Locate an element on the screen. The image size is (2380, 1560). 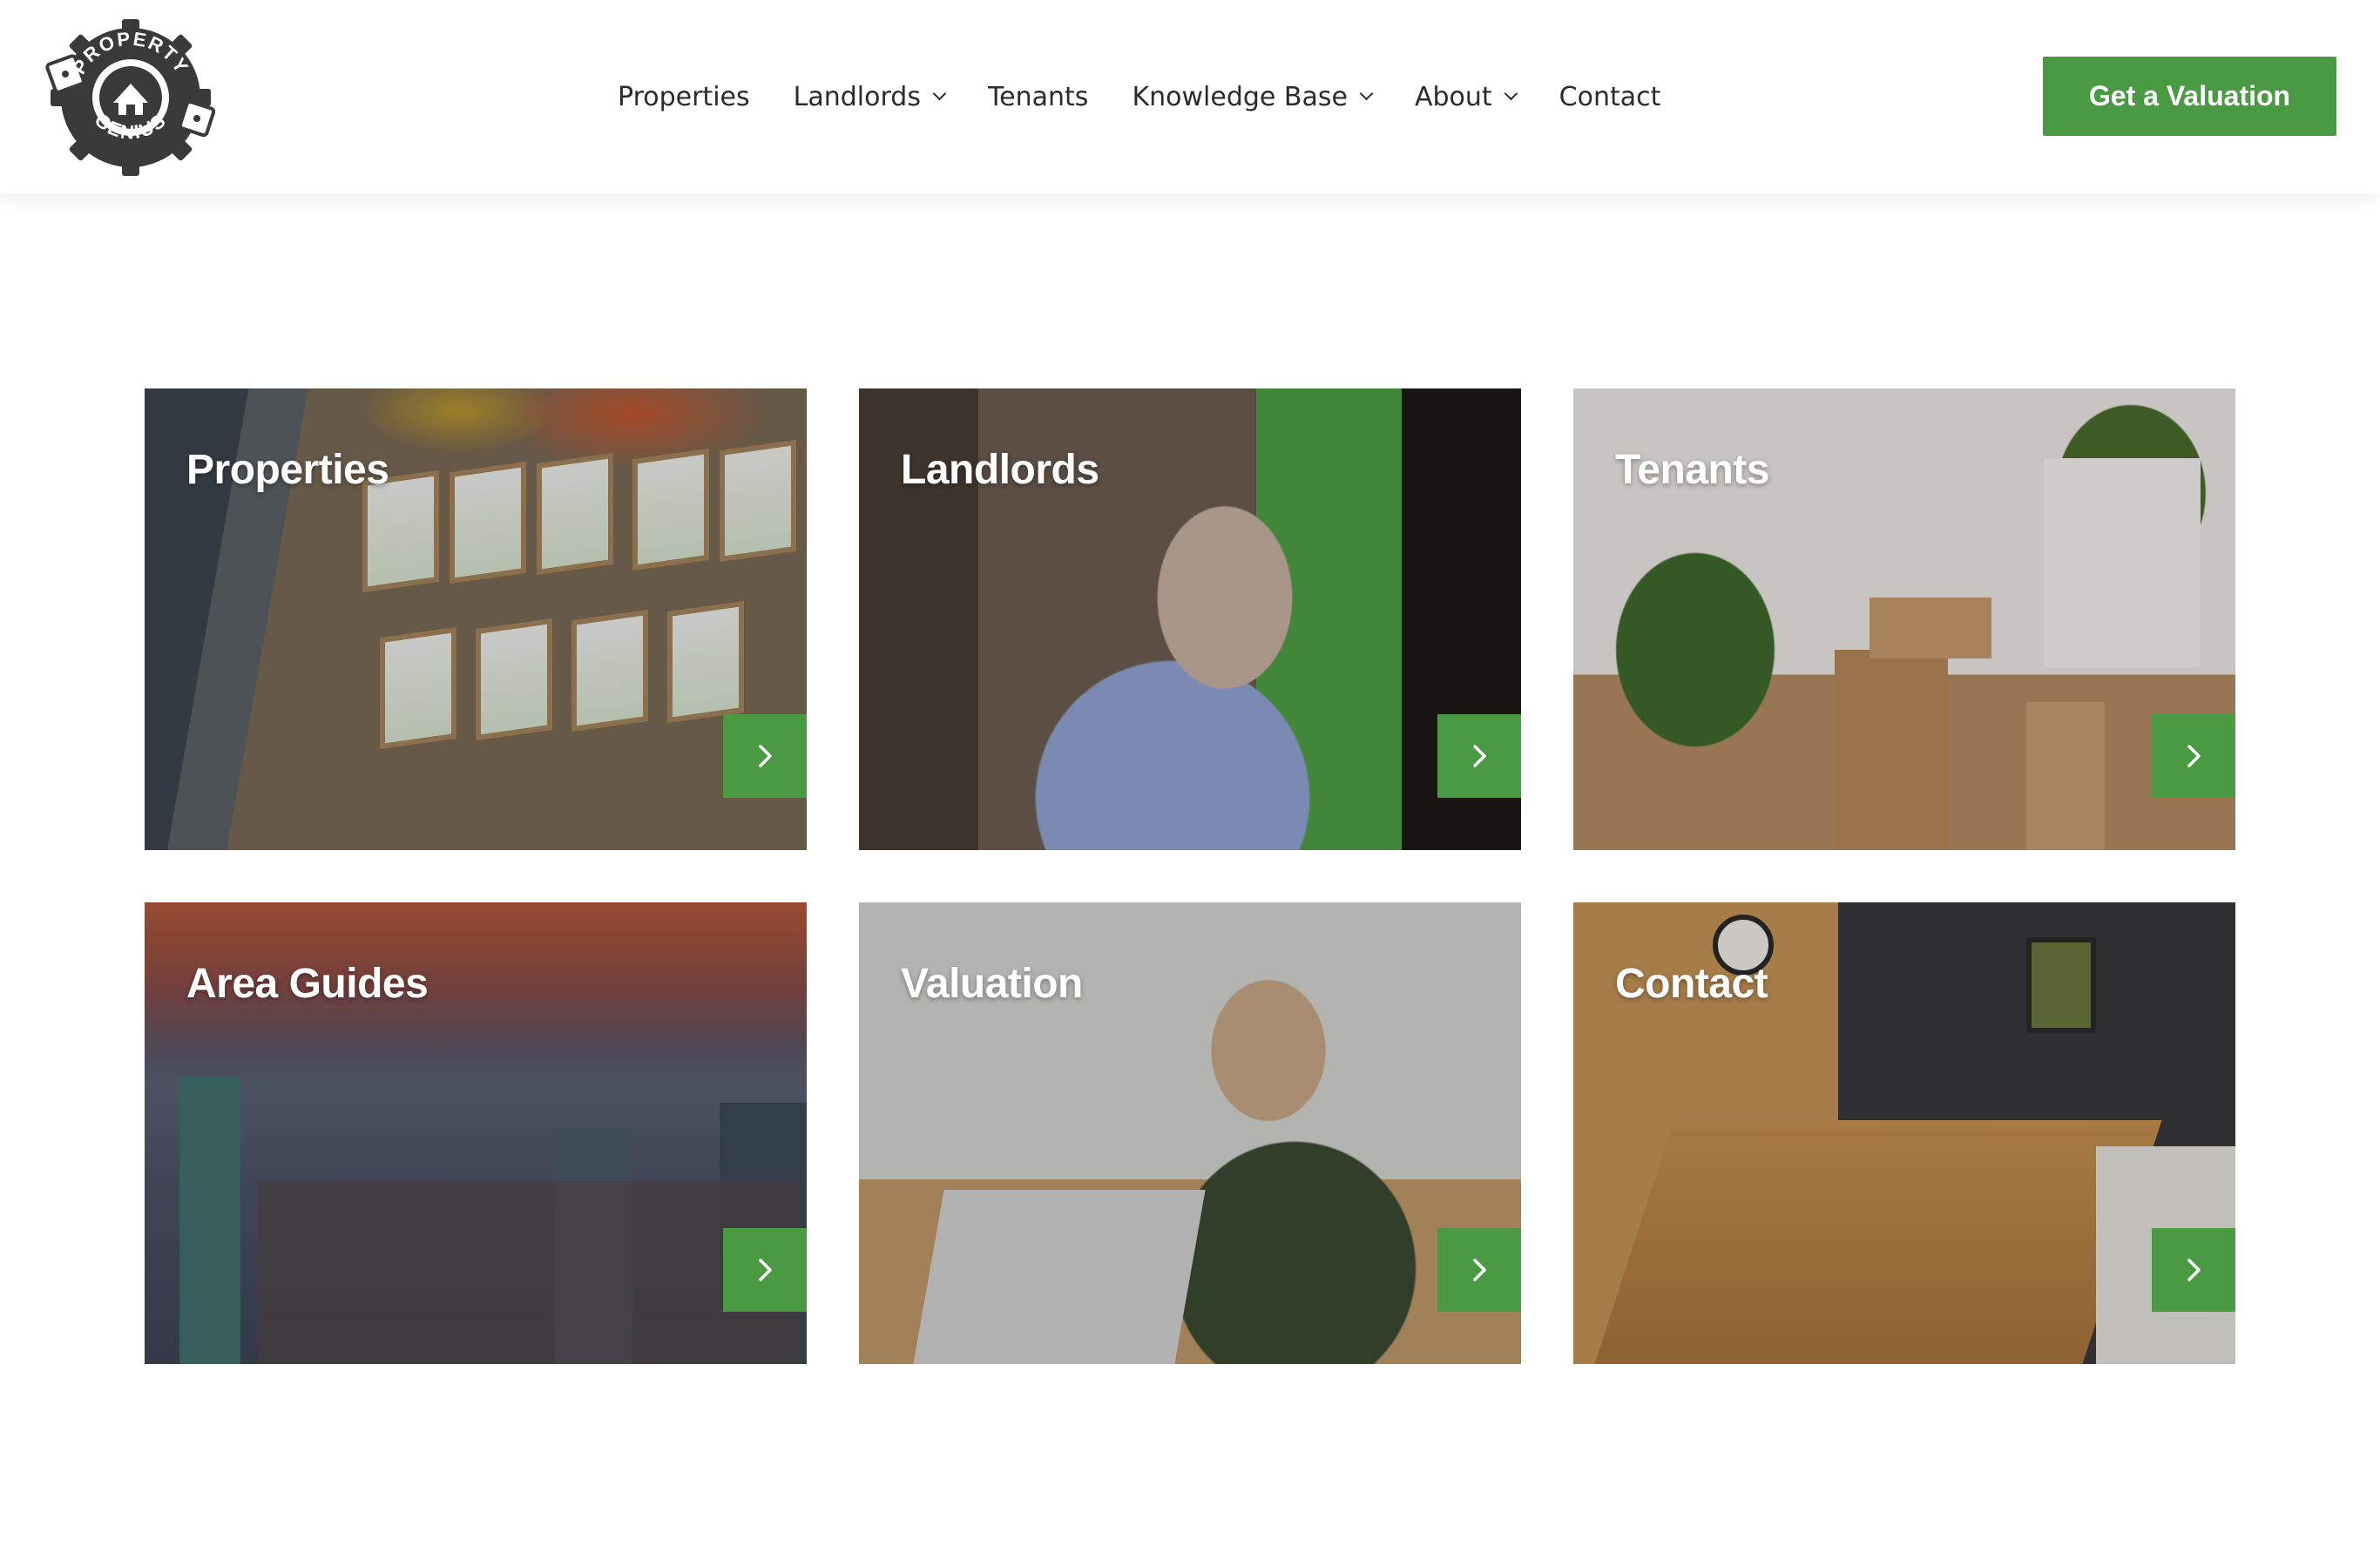
card-title: Landlords is located at coordinates (1000, 470).